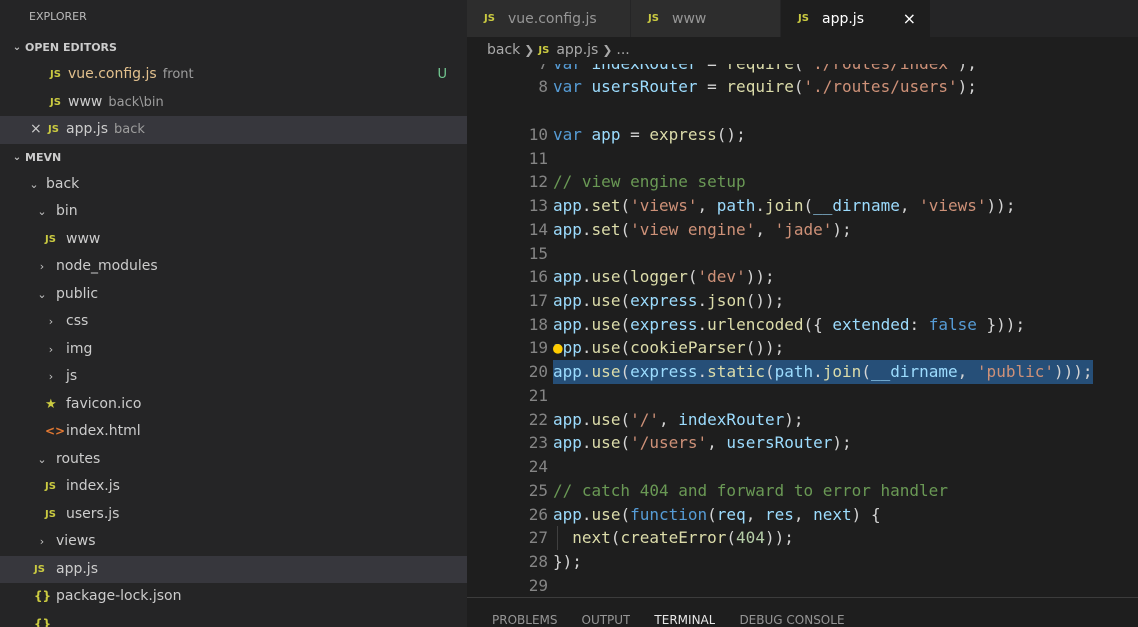 The width and height of the screenshot is (1138, 627). Describe the element at coordinates (233, 322) in the screenshot. I see `tree-folder-css: › css` at that location.